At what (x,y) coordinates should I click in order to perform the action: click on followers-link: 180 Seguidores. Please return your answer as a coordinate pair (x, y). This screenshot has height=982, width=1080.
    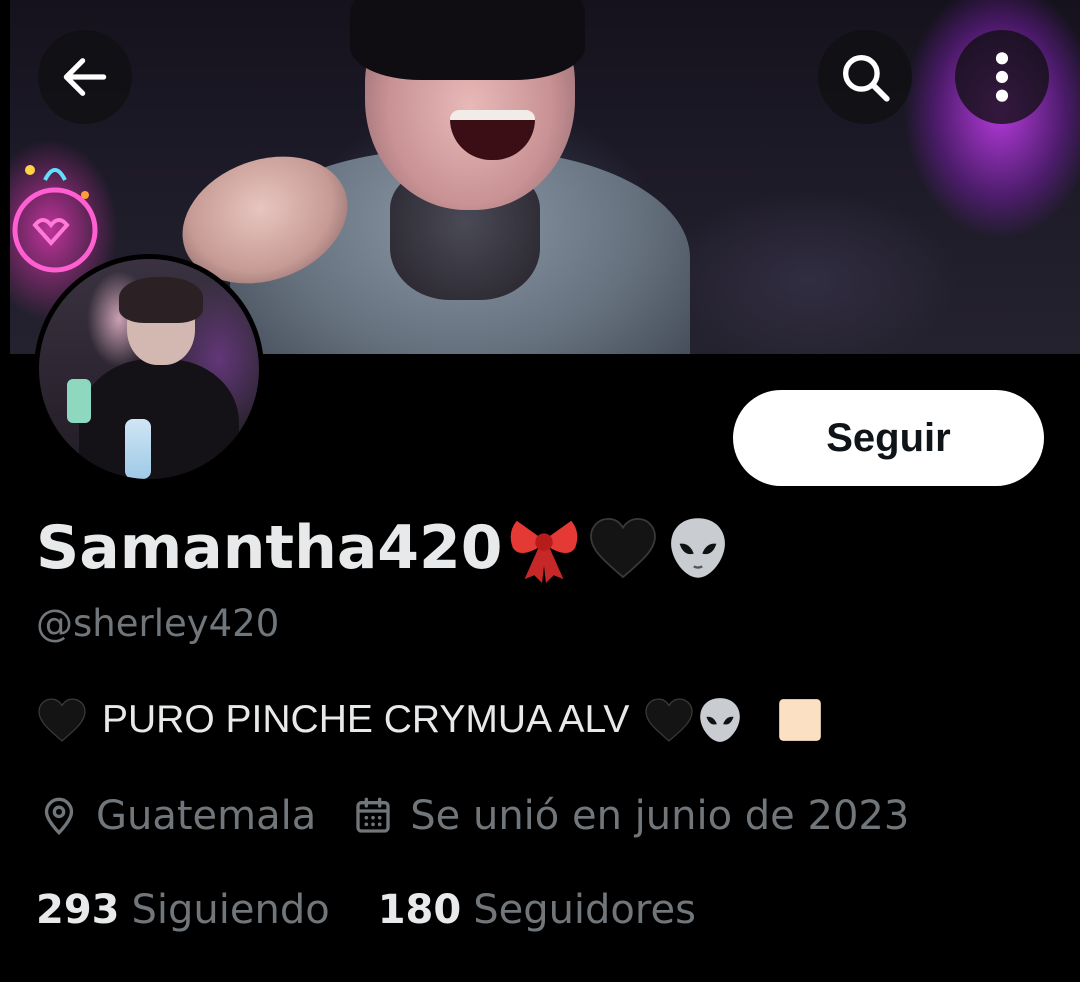
    Looking at the image, I should click on (537, 910).